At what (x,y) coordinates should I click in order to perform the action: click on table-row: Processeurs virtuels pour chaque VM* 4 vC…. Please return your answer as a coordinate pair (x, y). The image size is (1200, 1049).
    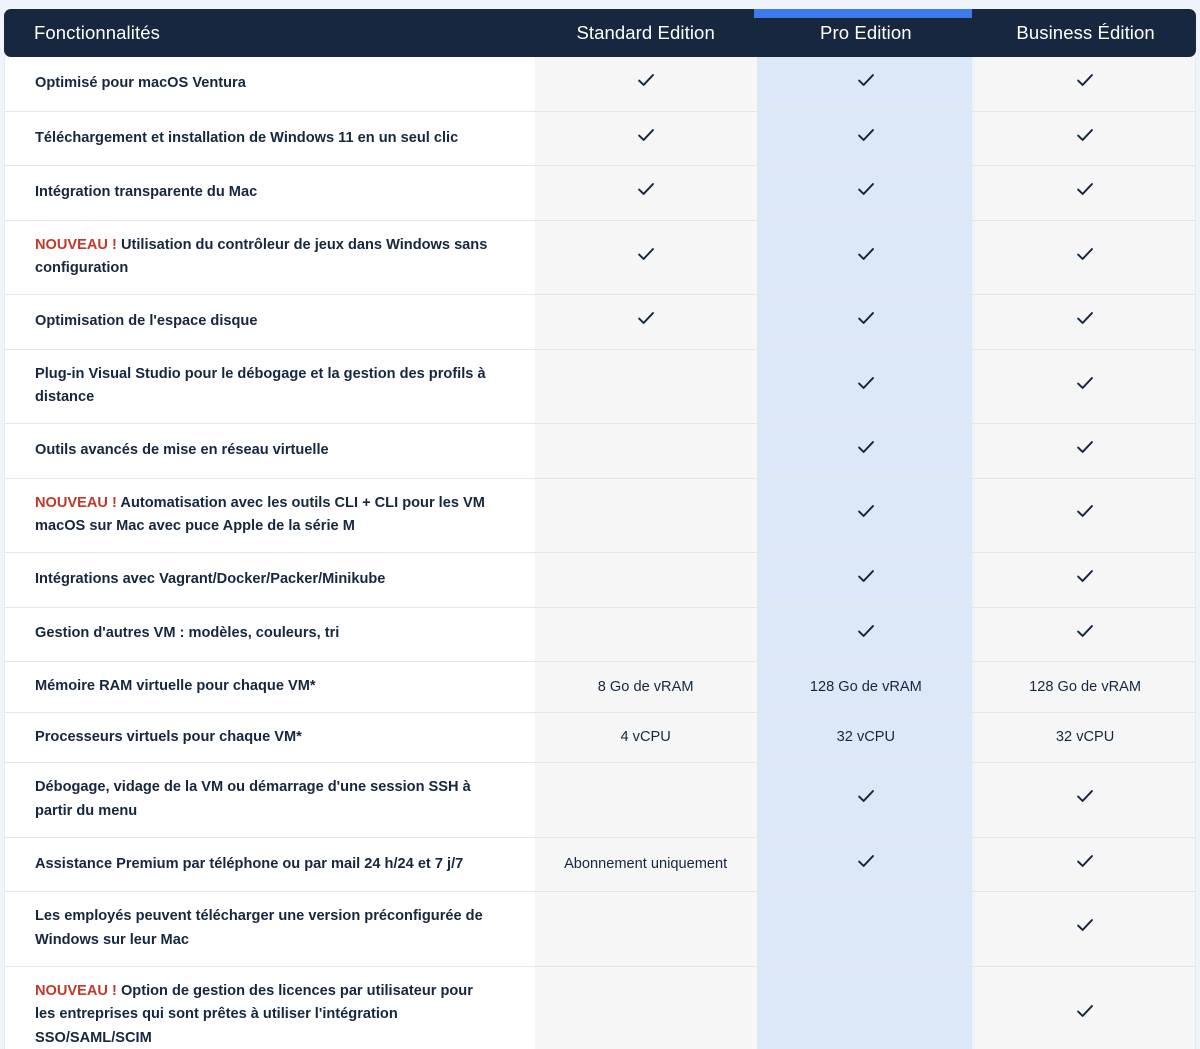
    Looking at the image, I should click on (600, 738).